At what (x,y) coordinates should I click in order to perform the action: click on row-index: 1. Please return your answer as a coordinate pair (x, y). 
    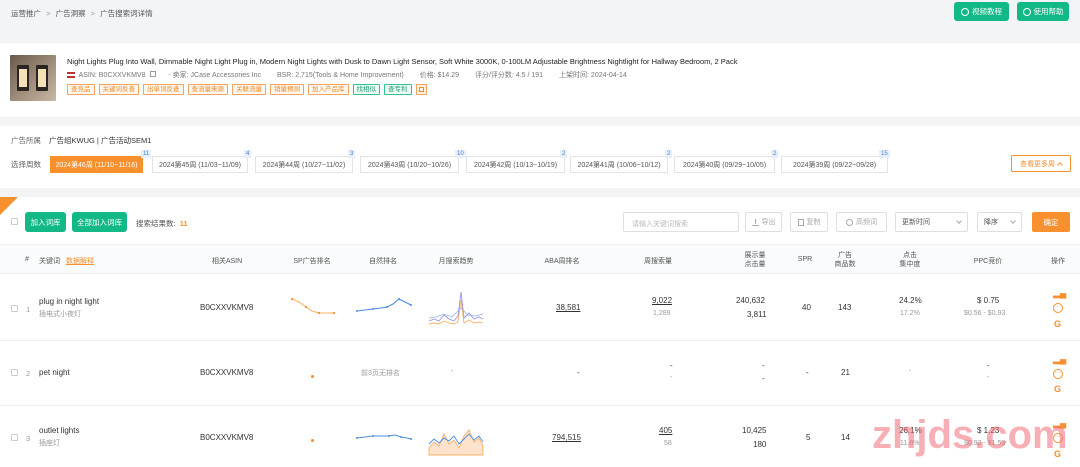
    Looking at the image, I should click on (28, 309).